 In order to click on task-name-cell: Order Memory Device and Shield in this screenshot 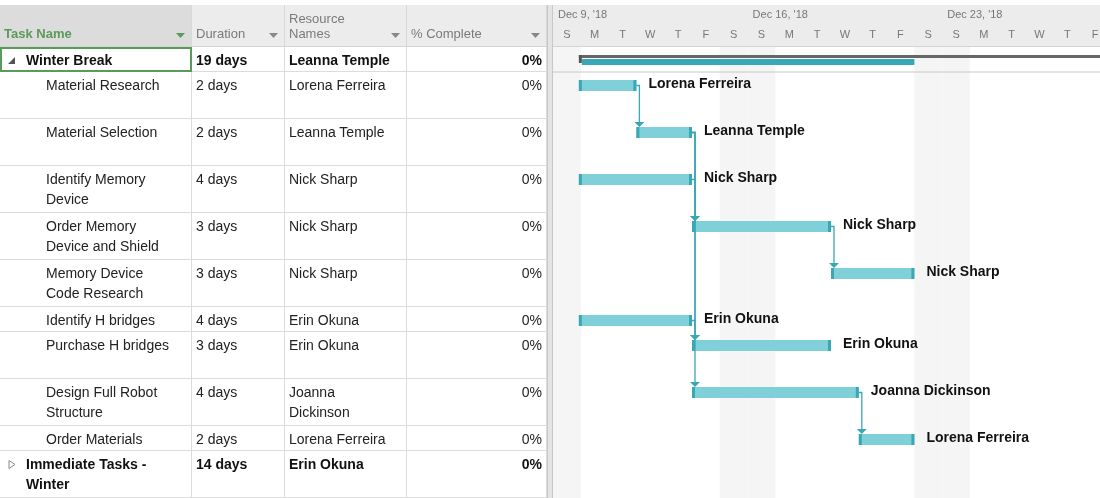, I will do `click(96, 236)`.